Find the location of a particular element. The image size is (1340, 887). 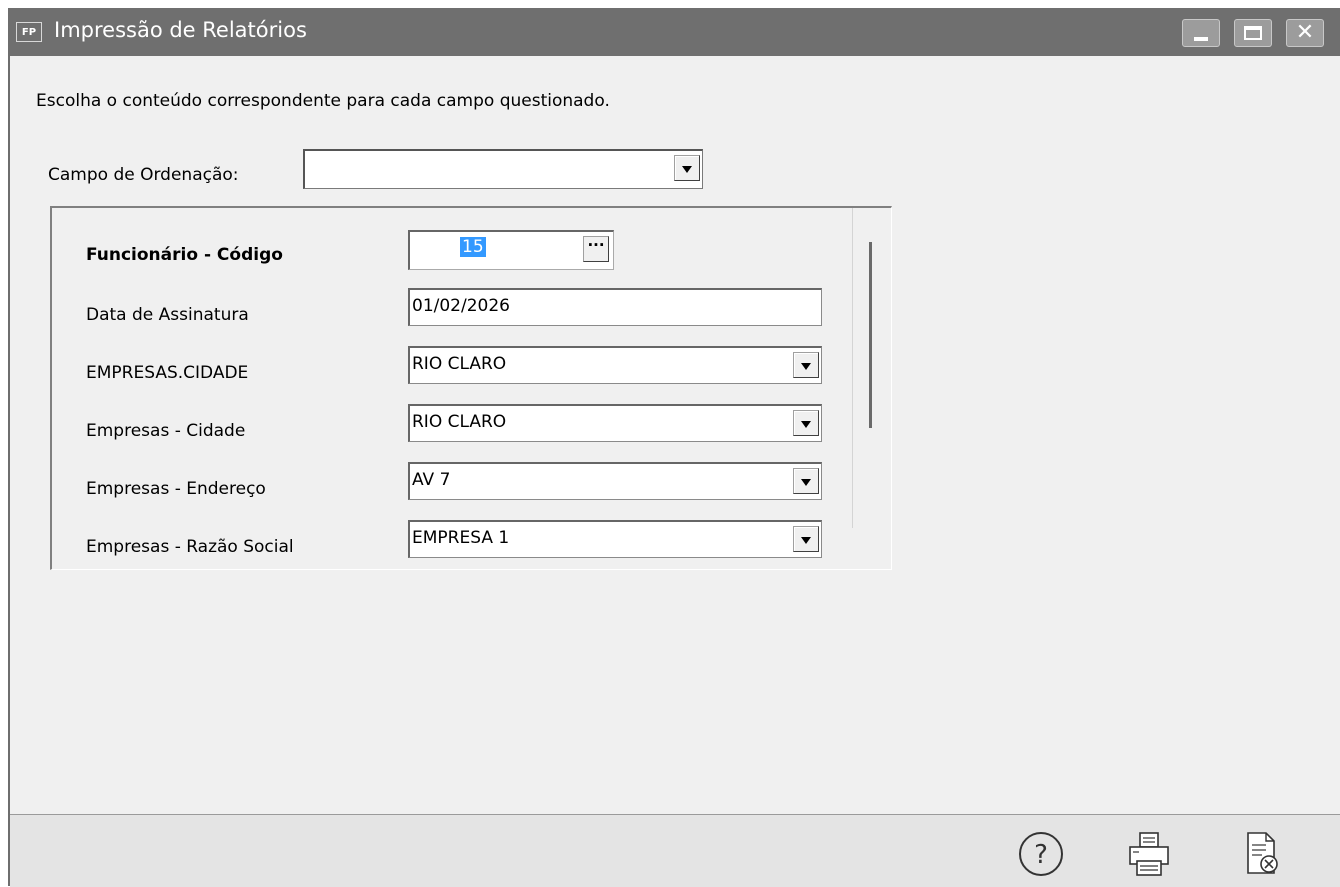

help-icon: ? is located at coordinates (1041, 854).